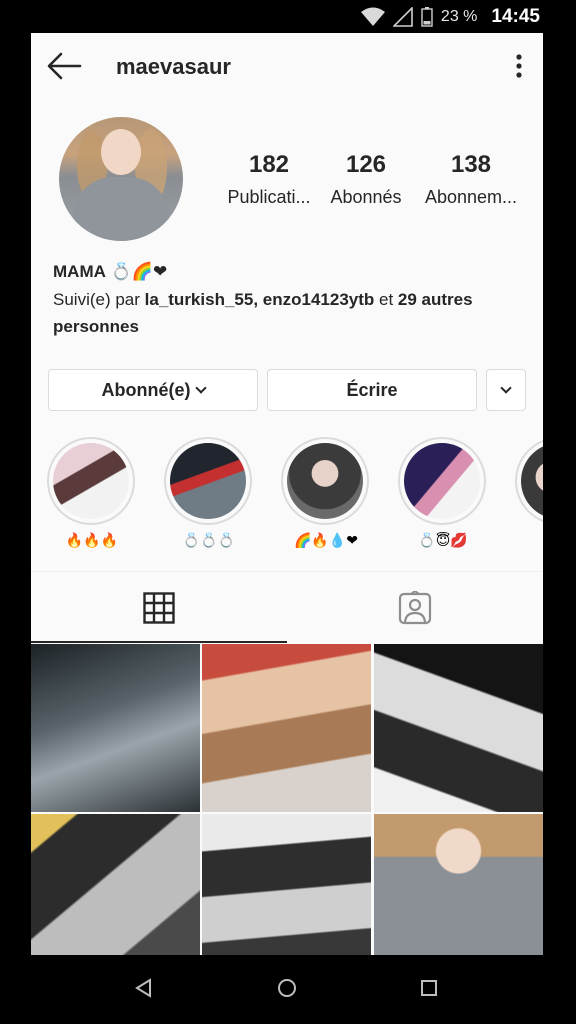 The width and height of the screenshot is (576, 1024). Describe the element at coordinates (287, 988) in the screenshot. I see `nav-home-icon` at that location.